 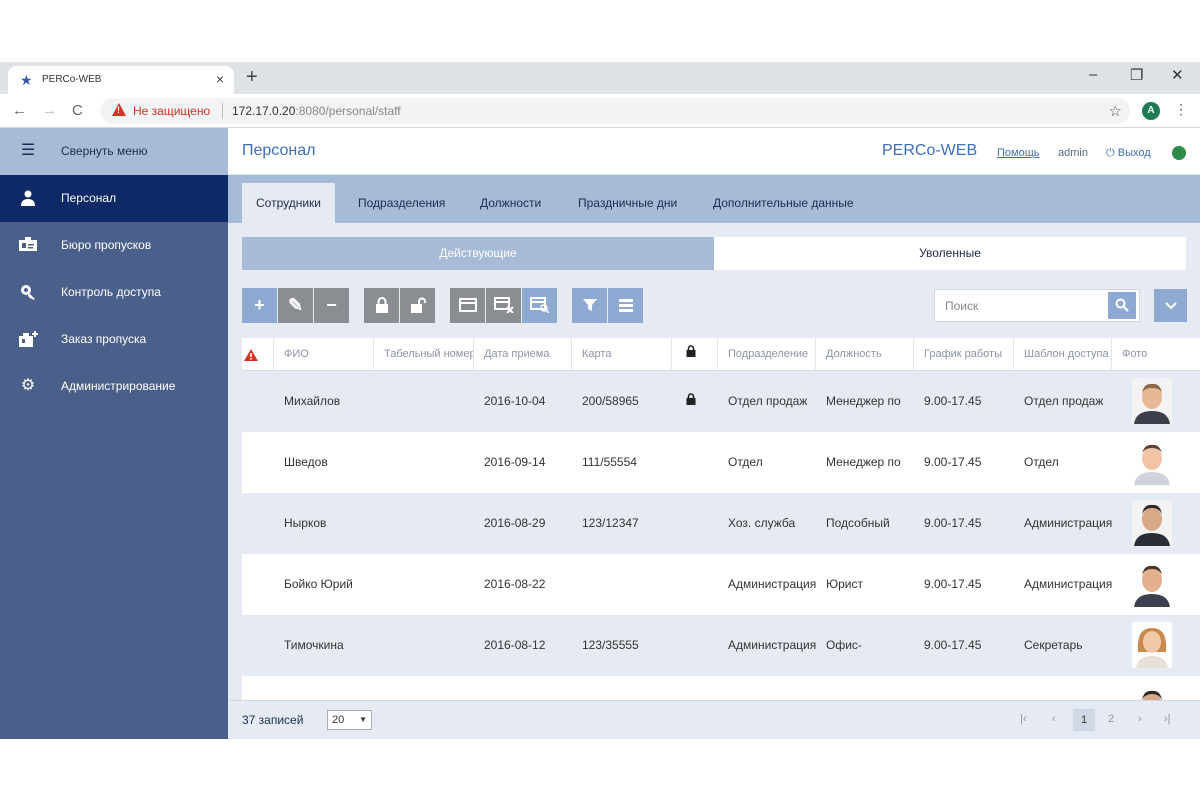 What do you see at coordinates (1041, 462) in the screenshot?
I see `cell-access-template: Отдел` at bounding box center [1041, 462].